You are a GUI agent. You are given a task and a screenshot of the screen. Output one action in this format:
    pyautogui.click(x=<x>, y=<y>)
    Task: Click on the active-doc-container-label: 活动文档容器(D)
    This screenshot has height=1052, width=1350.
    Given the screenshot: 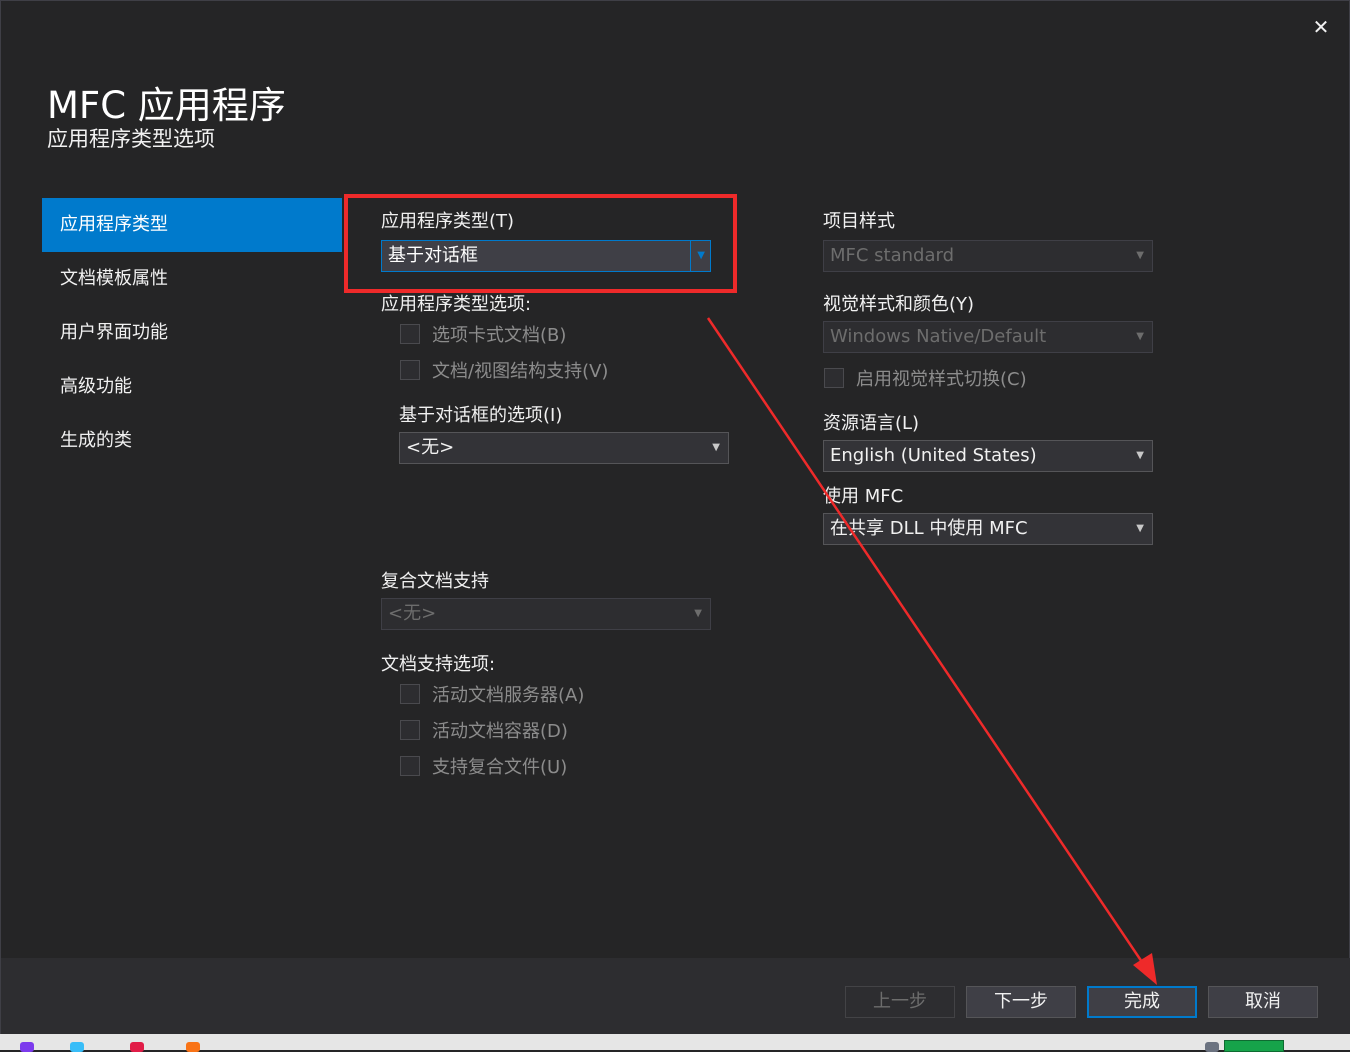 What is the action you would take?
    pyautogui.click(x=500, y=731)
    